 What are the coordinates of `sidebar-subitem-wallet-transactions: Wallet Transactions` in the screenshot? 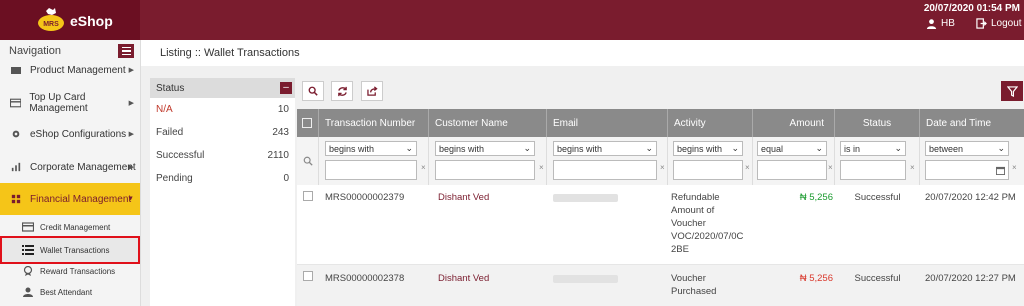 It's located at (70, 250).